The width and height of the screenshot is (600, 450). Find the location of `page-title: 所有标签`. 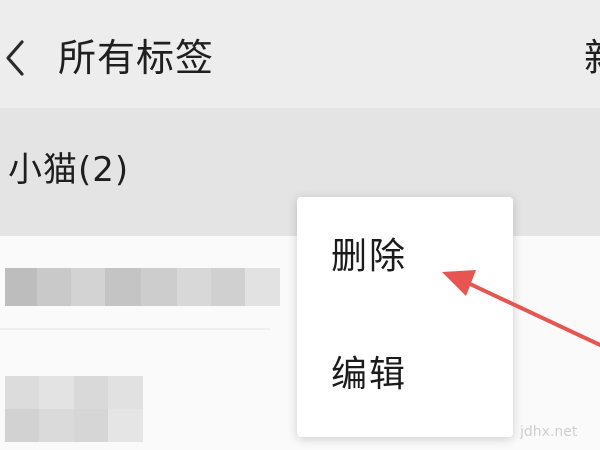

page-title: 所有标签 is located at coordinates (136, 58).